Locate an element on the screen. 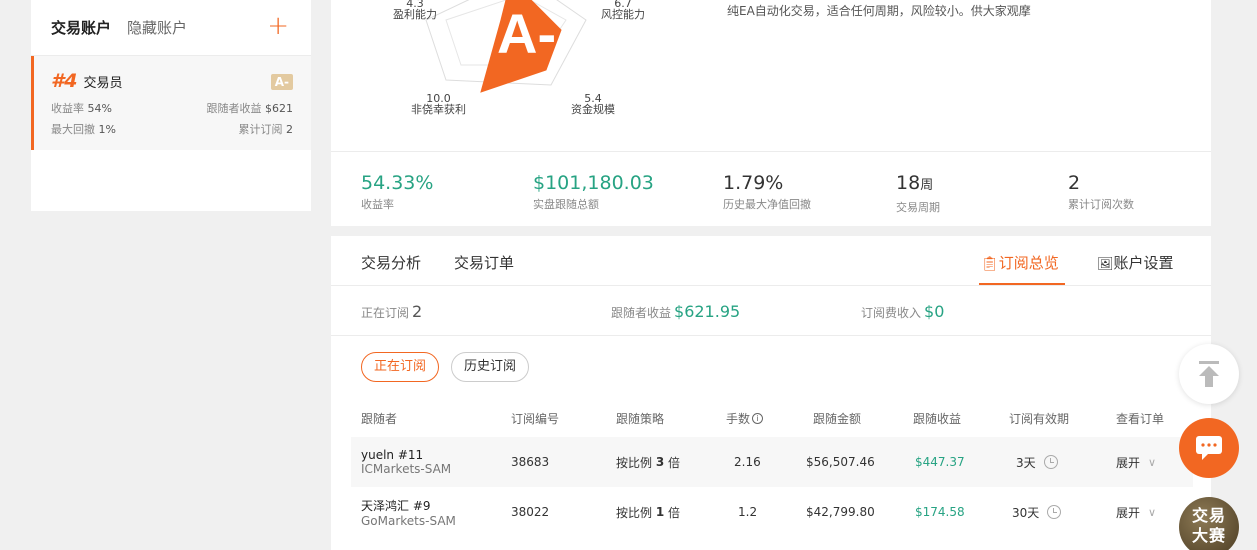 This screenshot has width=1257, height=550. radar-axis-profit: 4.3 盈利能力 is located at coordinates (415, 10).